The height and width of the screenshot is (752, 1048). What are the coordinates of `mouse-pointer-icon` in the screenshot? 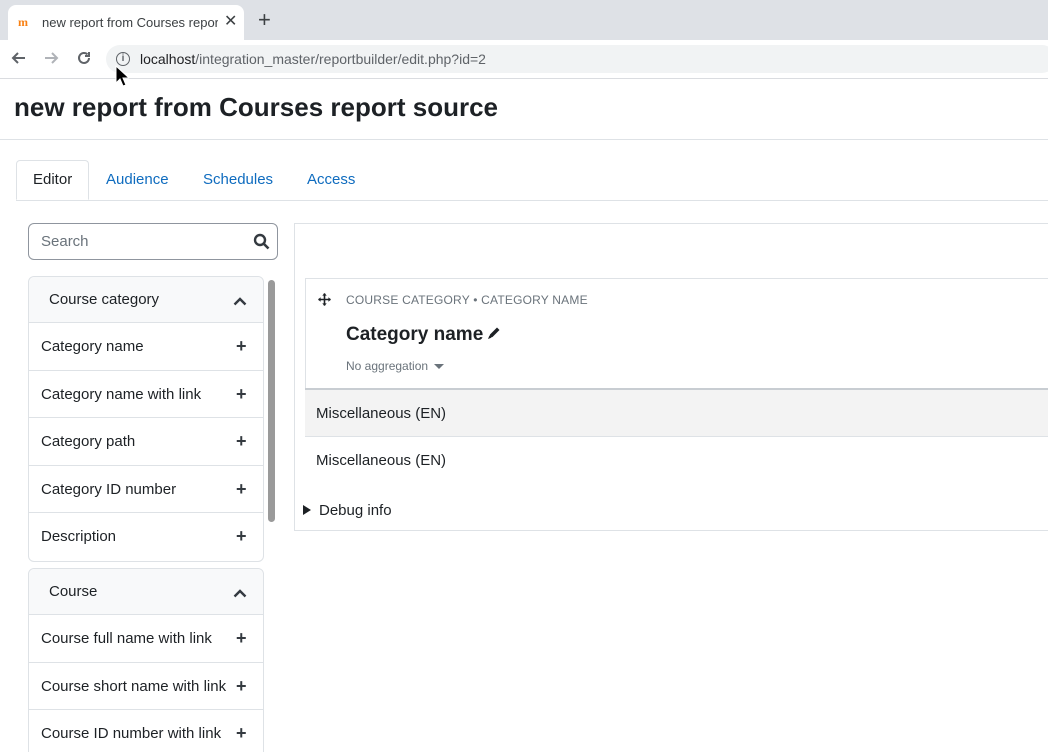 It's located at (123, 78).